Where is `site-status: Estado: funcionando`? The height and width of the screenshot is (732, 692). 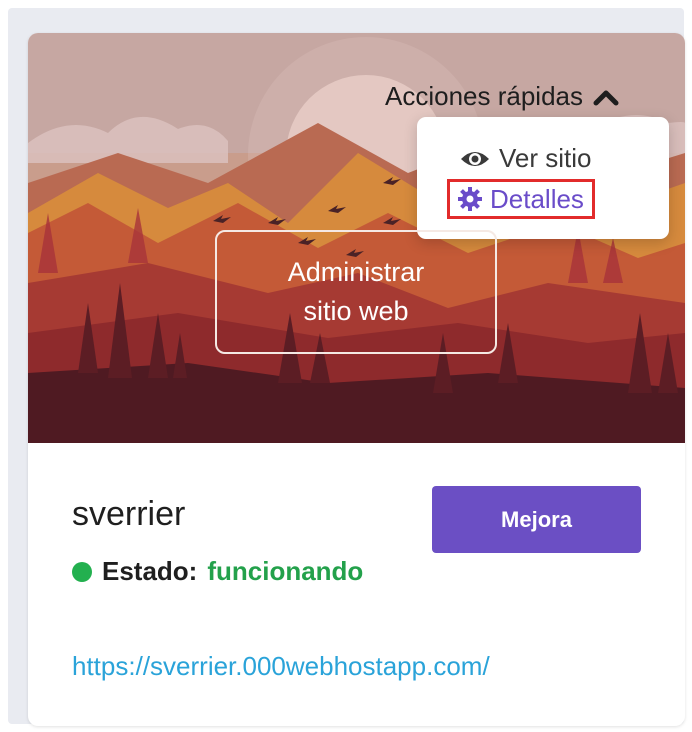 site-status: Estado: funcionando is located at coordinates (217, 571).